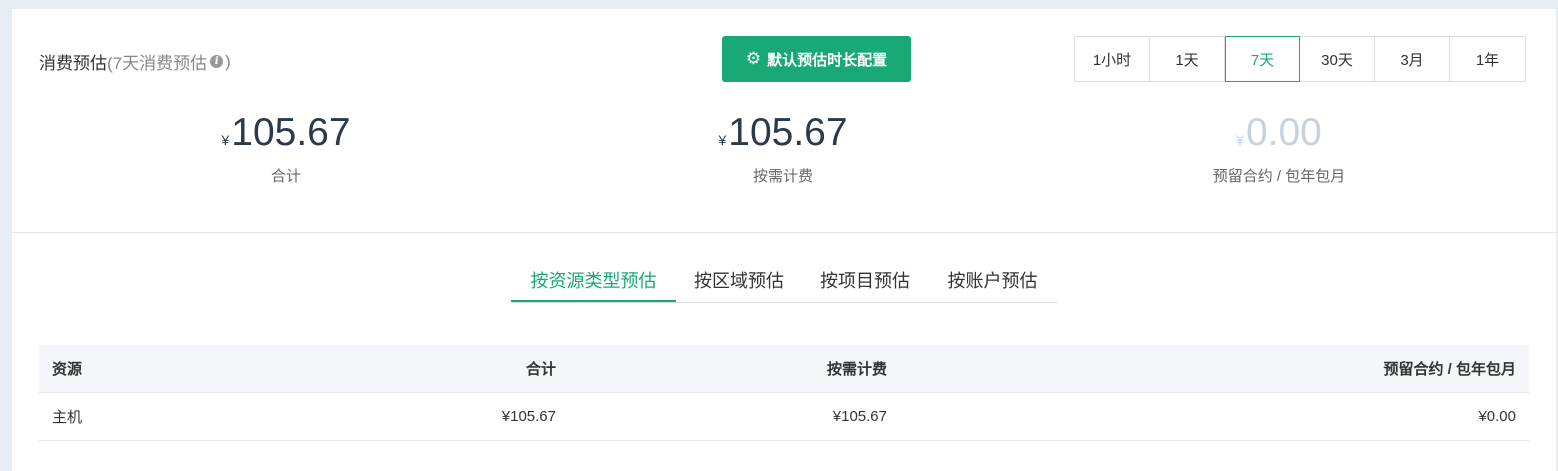 This screenshot has height=471, width=1558. What do you see at coordinates (291, 132) in the screenshot?
I see `stat-total-amount: 105.67` at bounding box center [291, 132].